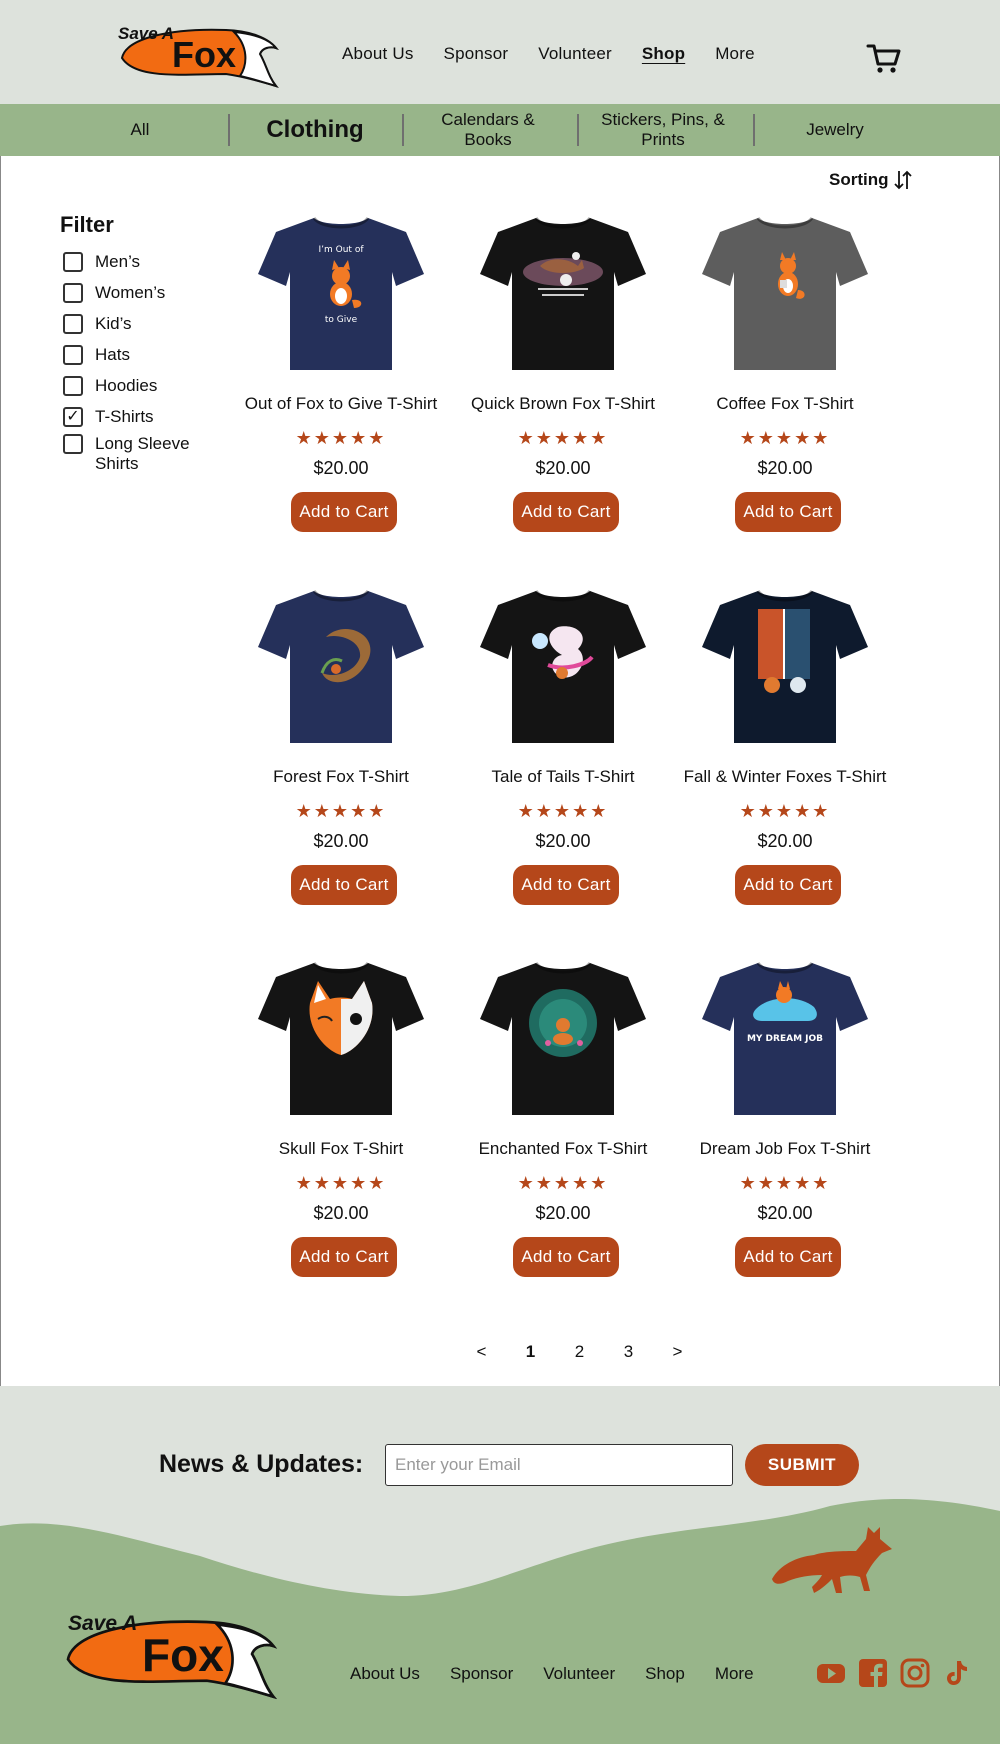  I want to click on product-name: Forest Fox T-Shirt, so click(341, 777).